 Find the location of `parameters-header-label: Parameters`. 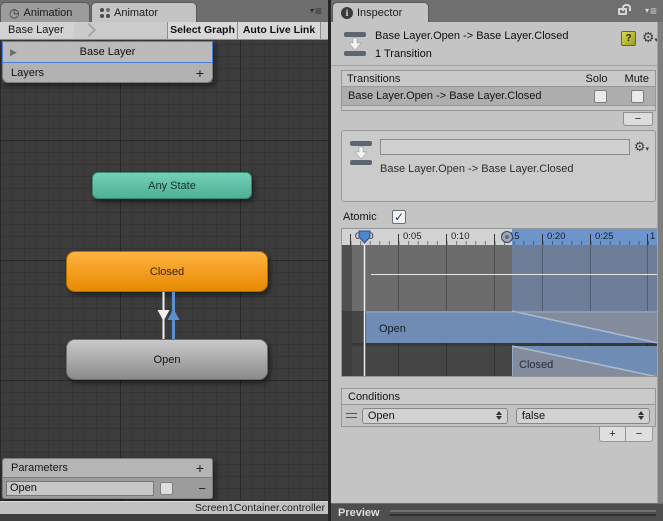

parameters-header-label: Parameters is located at coordinates (39, 468).